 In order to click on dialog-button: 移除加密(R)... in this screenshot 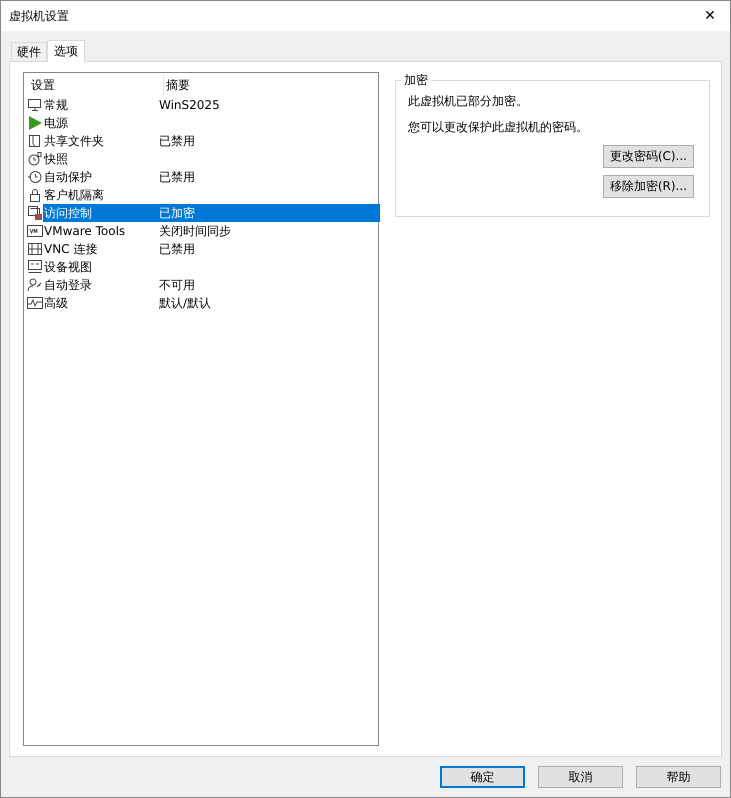, I will do `click(648, 186)`.